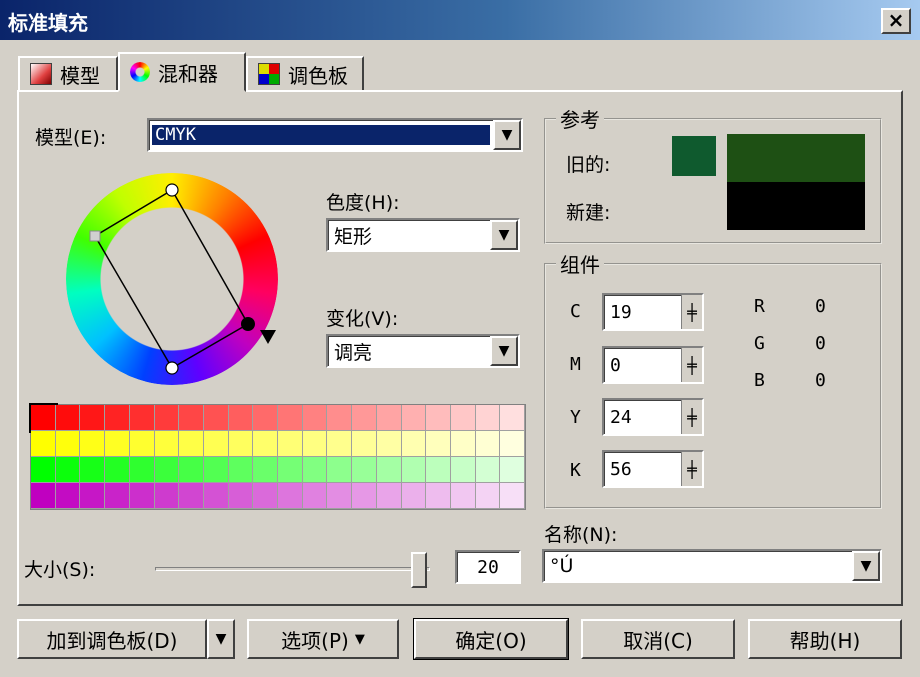 Image resolution: width=920 pixels, height=677 pixels. Describe the element at coordinates (95, 236) in the screenshot. I see `wheel-handle-left` at that location.